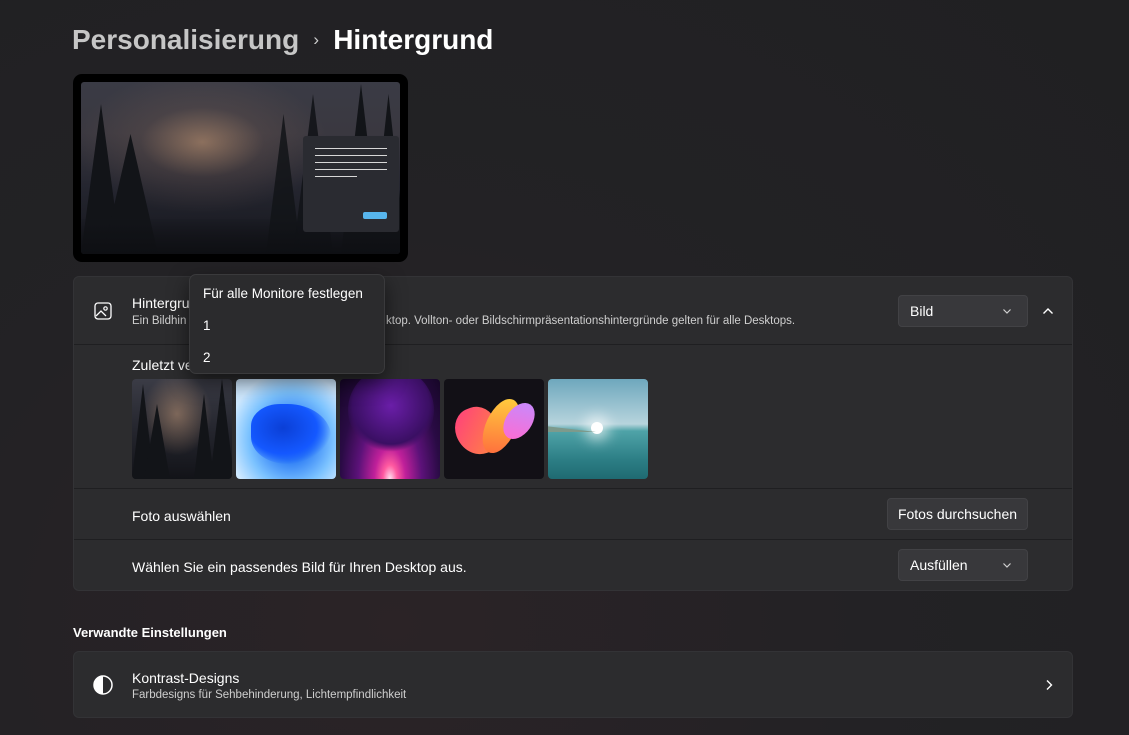 Image resolution: width=1129 pixels, height=735 pixels. What do you see at coordinates (186, 678) in the screenshot?
I see `contrast-themes-title: Kontrast-Designs` at bounding box center [186, 678].